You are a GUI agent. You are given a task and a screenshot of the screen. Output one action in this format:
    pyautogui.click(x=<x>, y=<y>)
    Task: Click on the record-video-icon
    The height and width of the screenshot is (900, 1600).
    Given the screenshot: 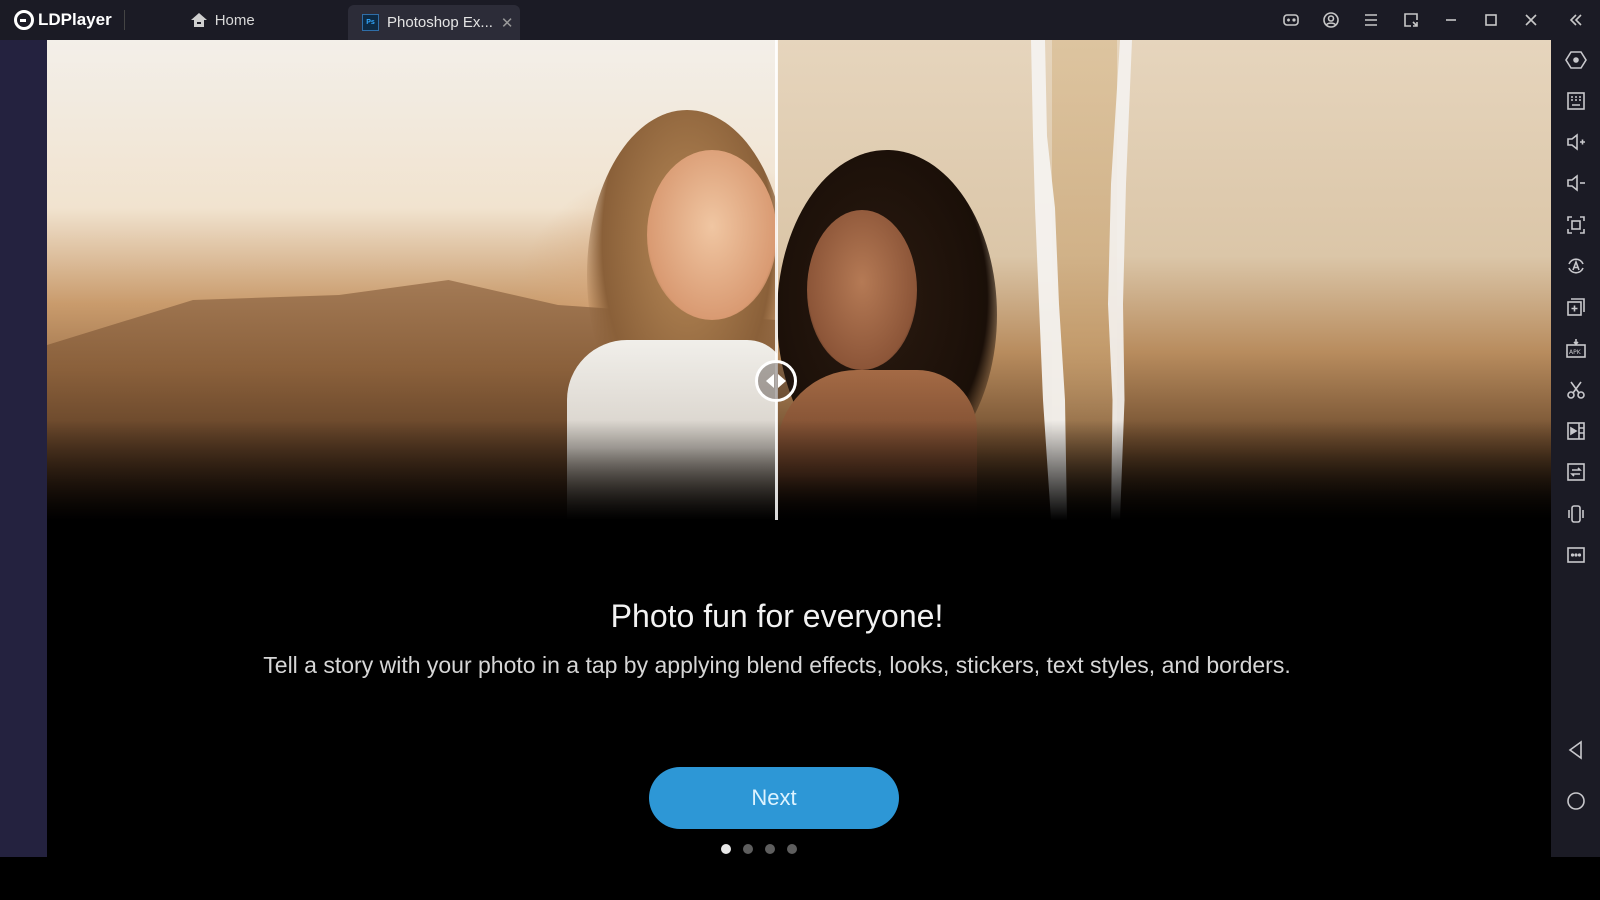 What is the action you would take?
    pyautogui.click(x=1575, y=431)
    